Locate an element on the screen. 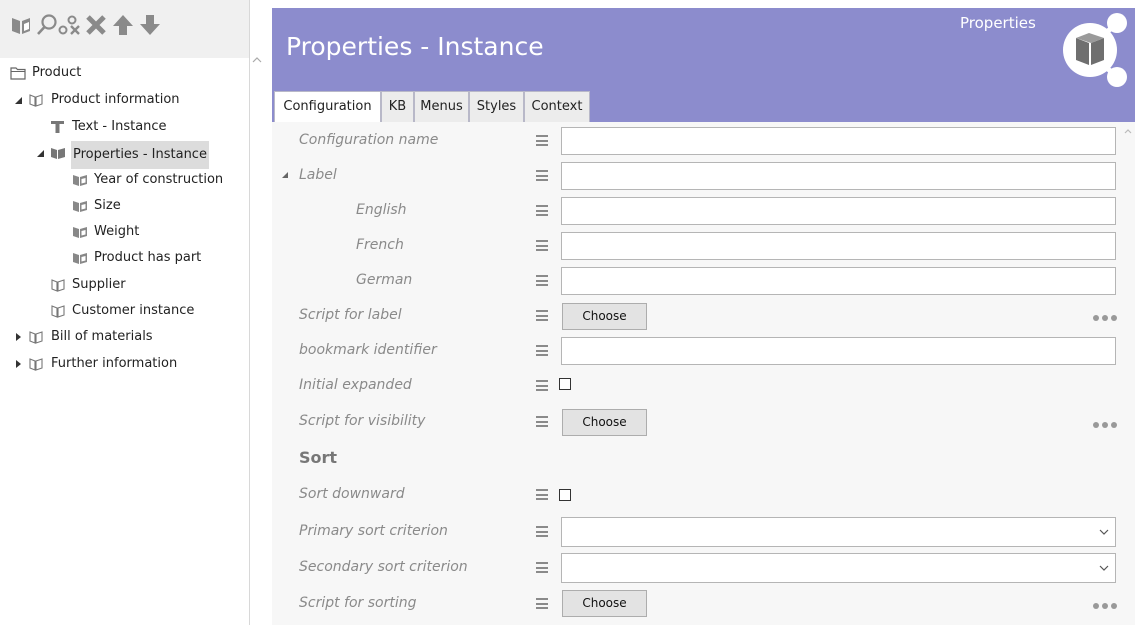  tree-item-label: Further information is located at coordinates (114, 363).